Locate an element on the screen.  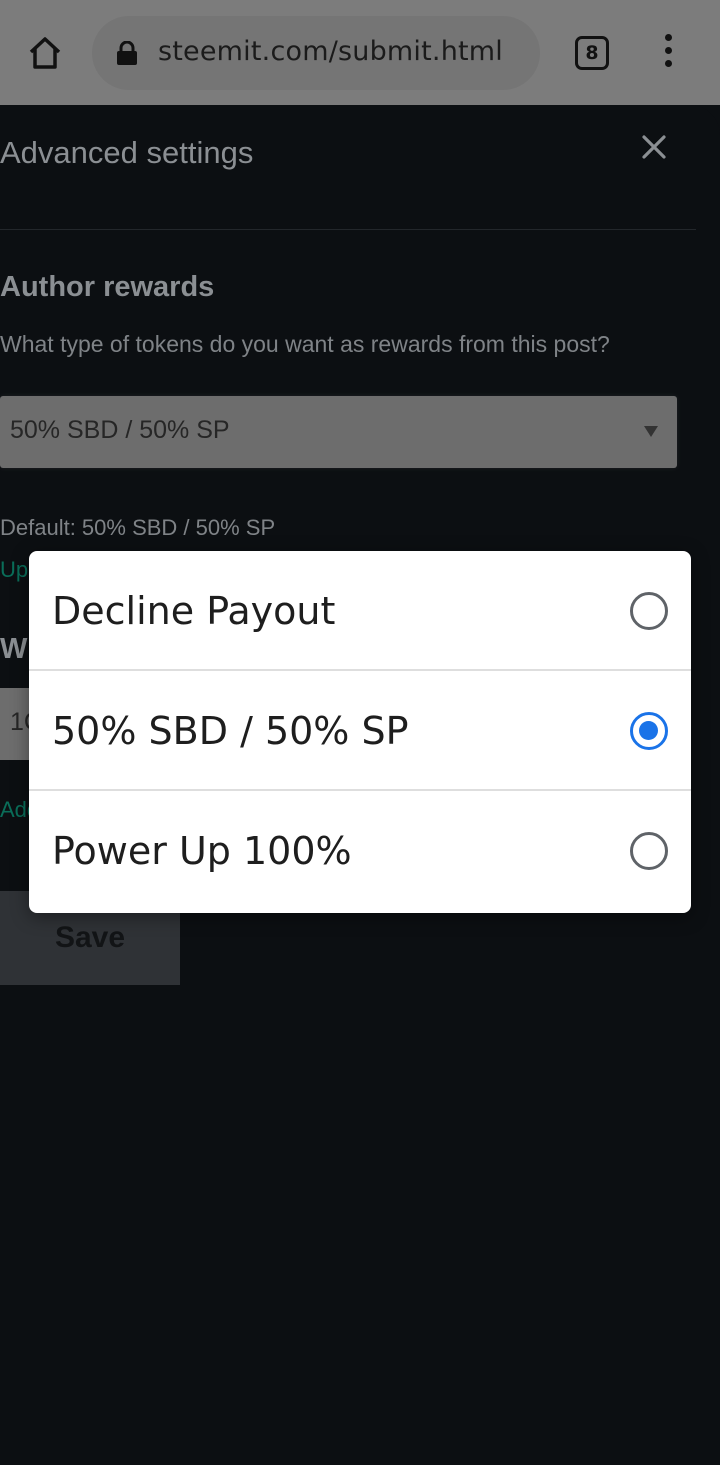
radio-checked-icon is located at coordinates (649, 731).